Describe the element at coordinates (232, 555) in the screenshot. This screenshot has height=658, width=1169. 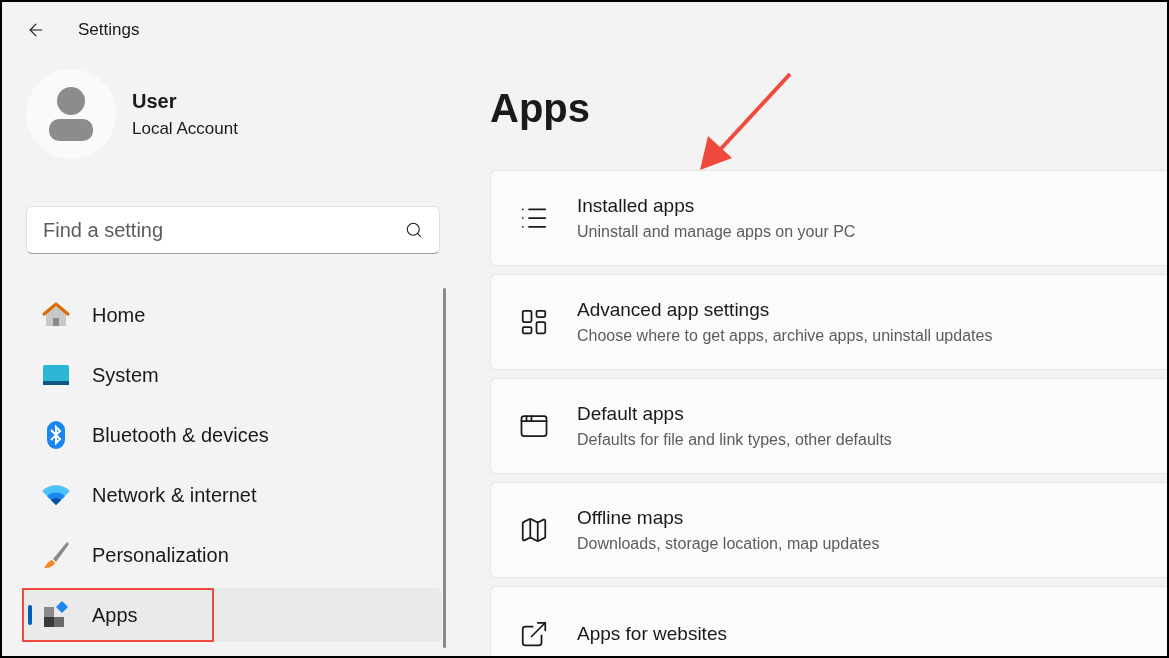
I see `nav-item: Personalization` at that location.